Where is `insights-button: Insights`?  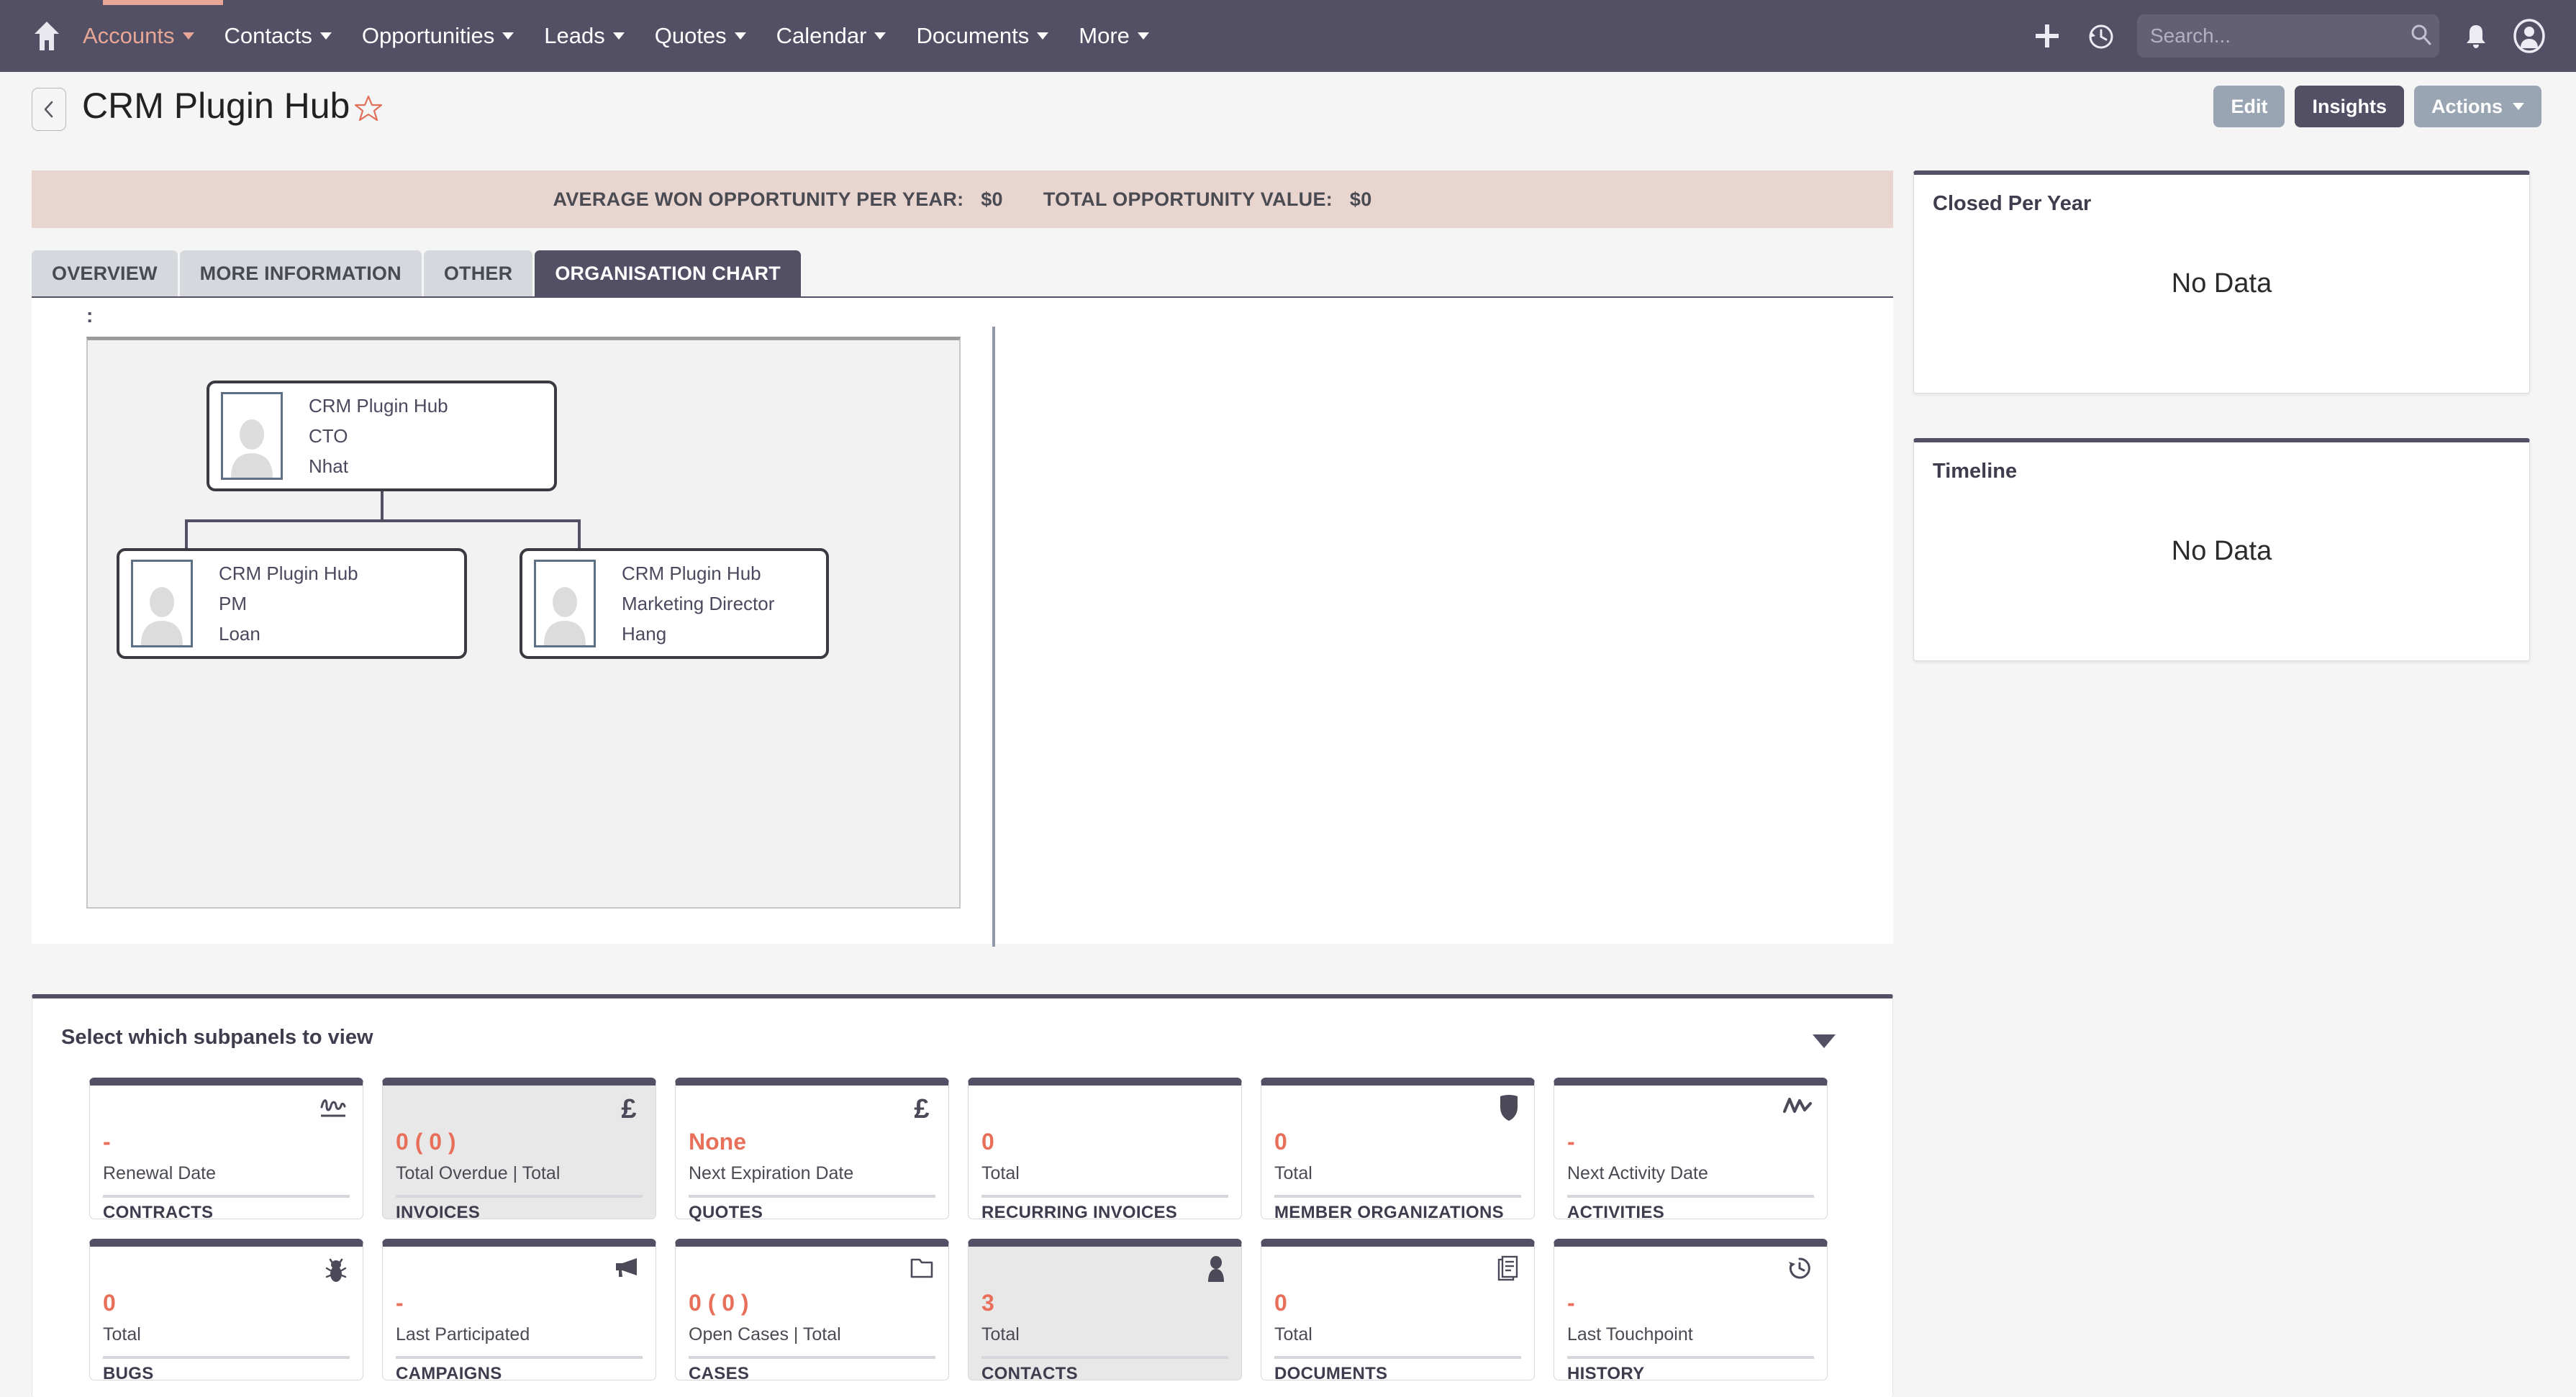 insights-button: Insights is located at coordinates (2349, 106).